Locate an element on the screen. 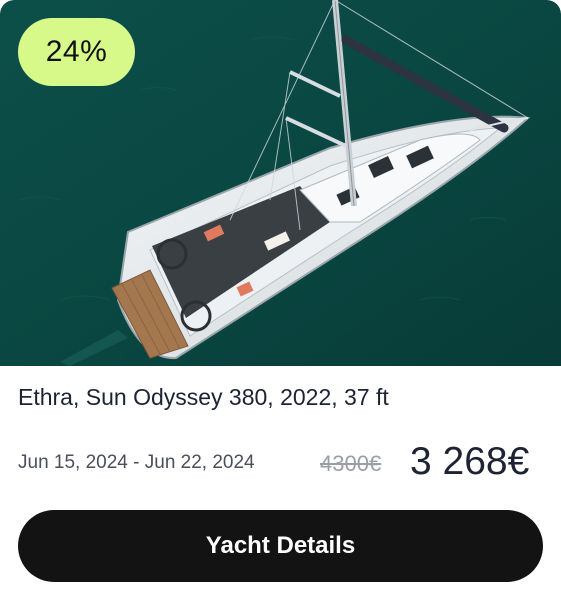  old-price: 4300€ is located at coordinates (351, 463).